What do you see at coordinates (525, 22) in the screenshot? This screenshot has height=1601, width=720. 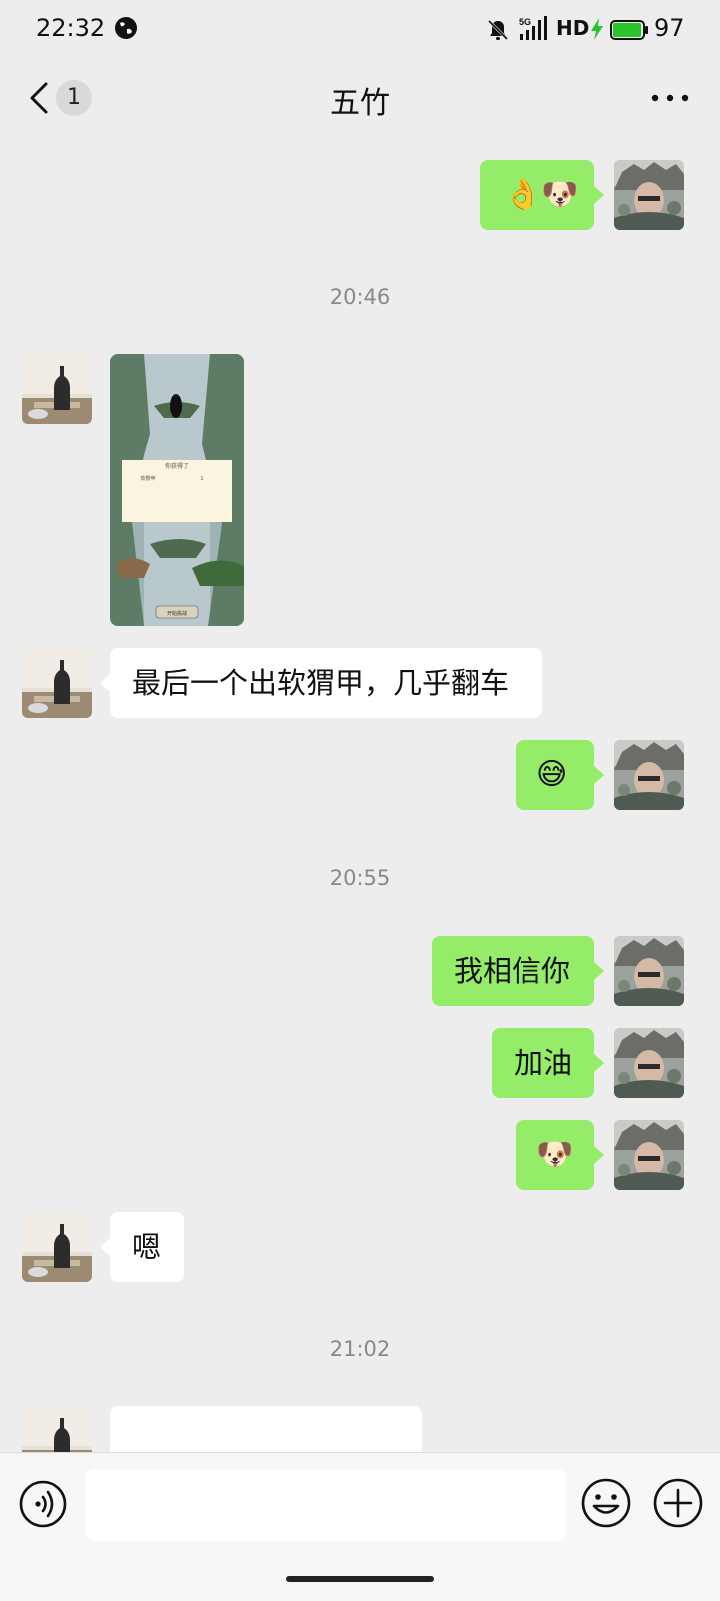 I see `network-label: 5G` at bounding box center [525, 22].